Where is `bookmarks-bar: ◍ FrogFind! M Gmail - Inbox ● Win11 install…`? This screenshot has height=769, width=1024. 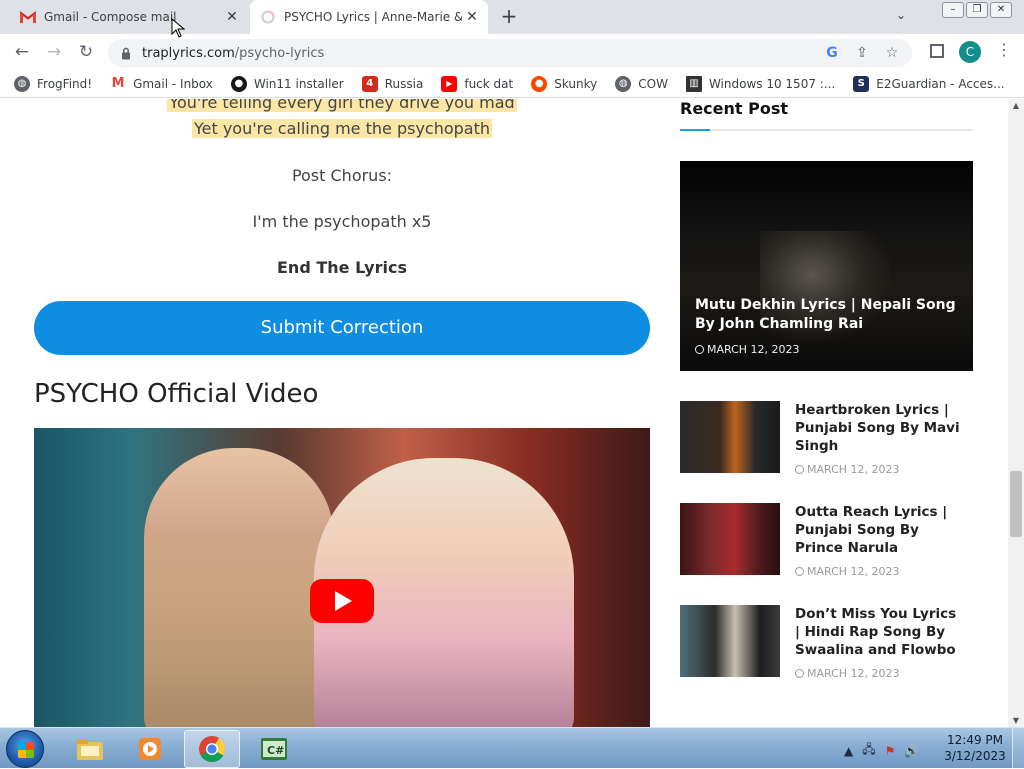
bookmarks-bar: ◍ FrogFind! M Gmail - Inbox ● Win11 install… is located at coordinates (512, 84).